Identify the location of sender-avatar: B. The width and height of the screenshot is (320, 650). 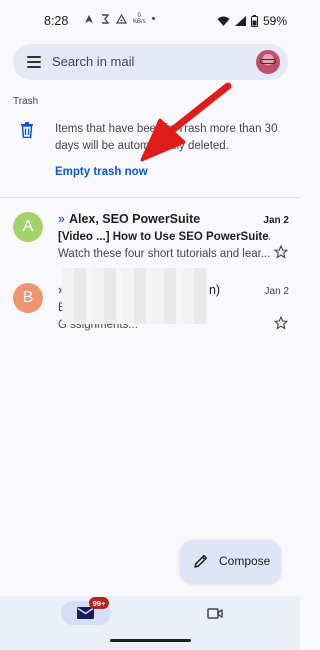
(28, 298).